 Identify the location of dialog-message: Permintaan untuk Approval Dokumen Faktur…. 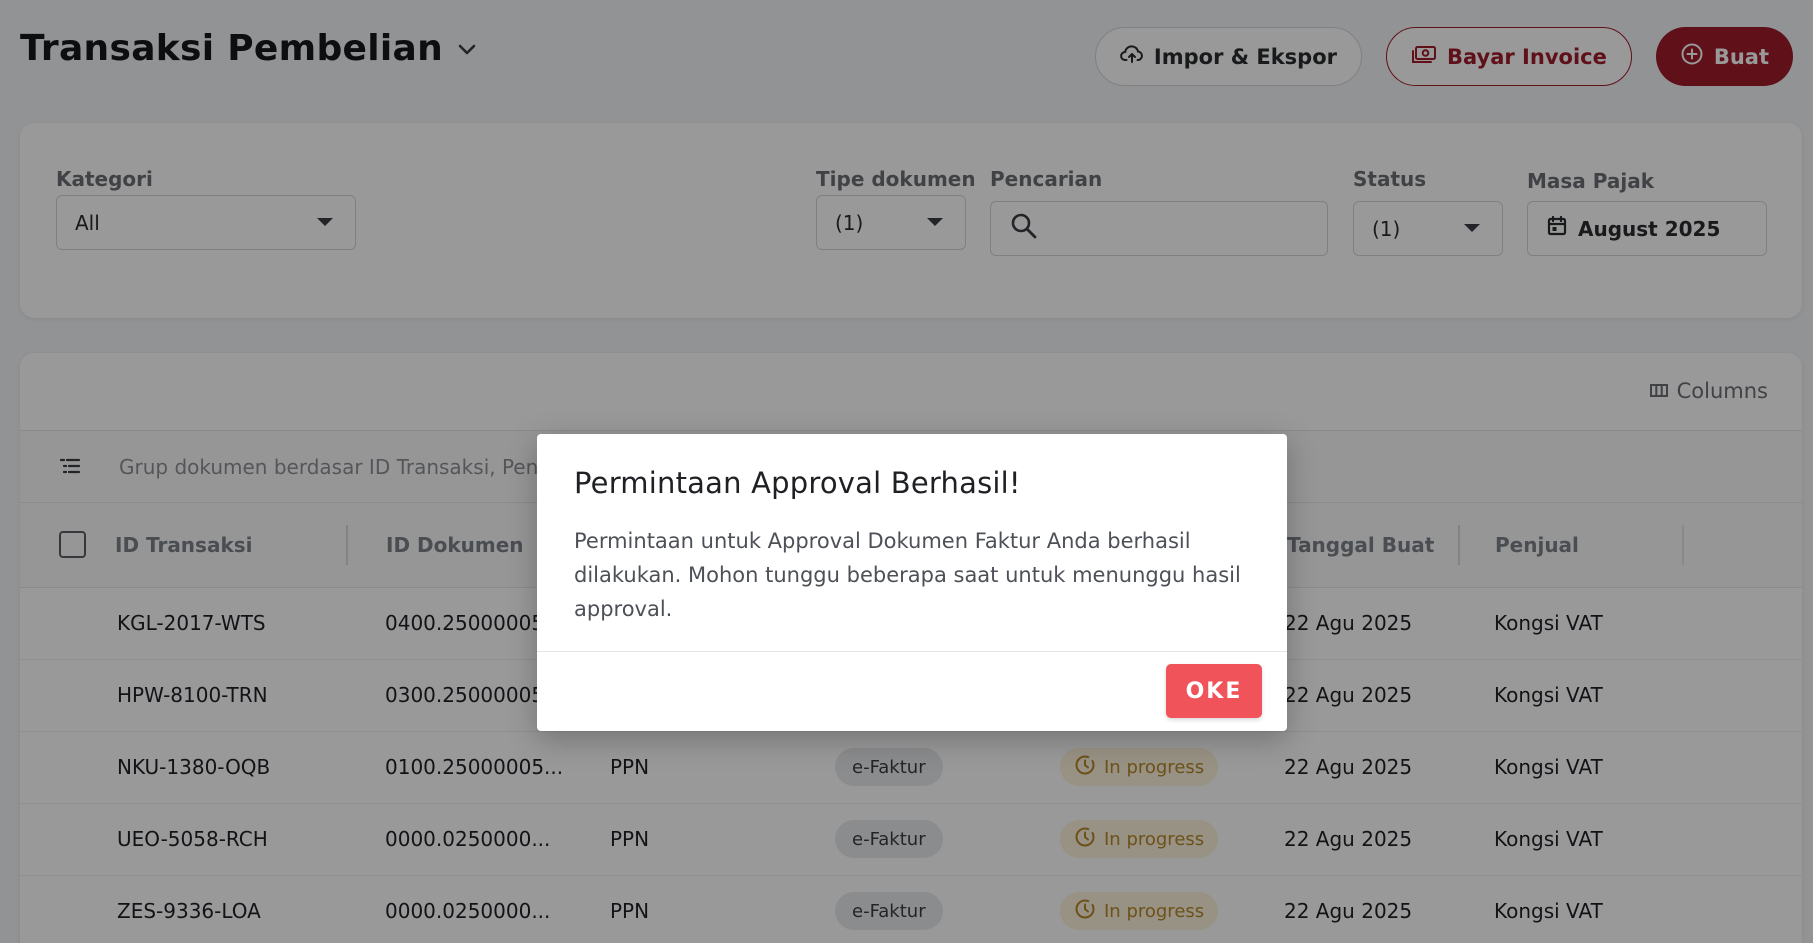
(907, 575).